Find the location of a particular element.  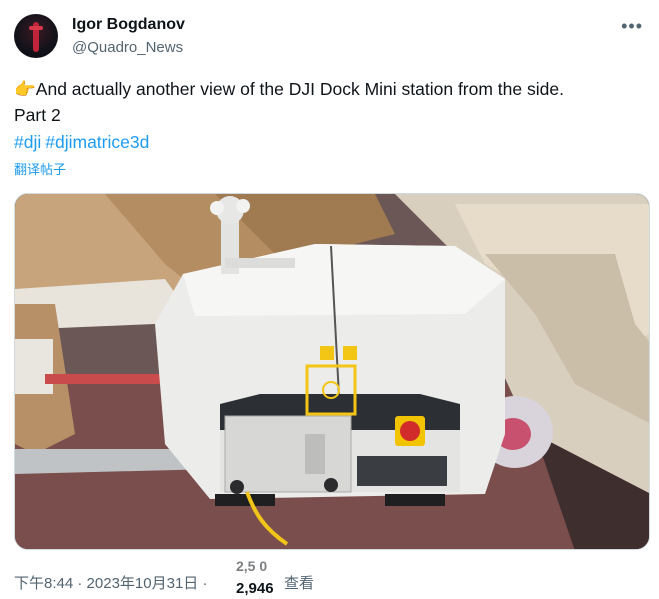

tweet-timestamp: 下午8:44 · 2023年10月31日 · is located at coordinates (110, 582).